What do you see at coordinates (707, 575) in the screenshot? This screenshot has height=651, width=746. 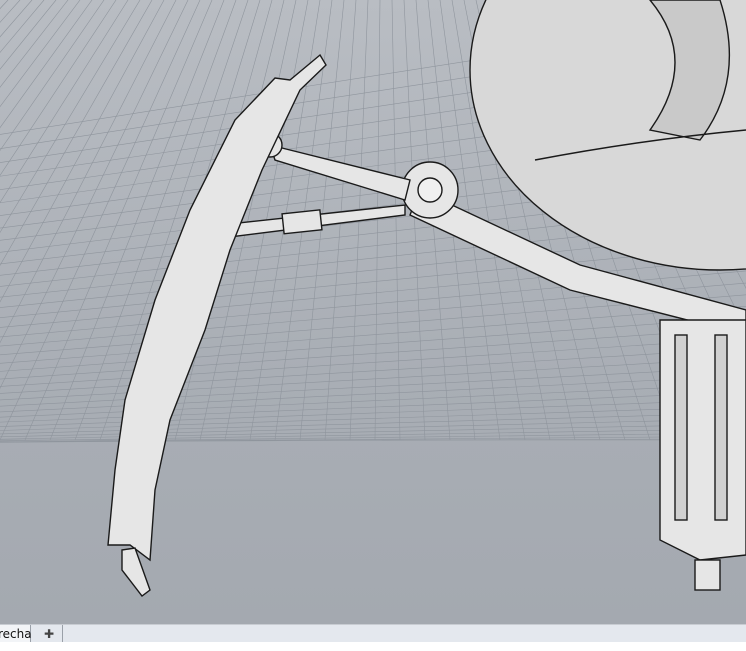 I see `foot-pad` at bounding box center [707, 575].